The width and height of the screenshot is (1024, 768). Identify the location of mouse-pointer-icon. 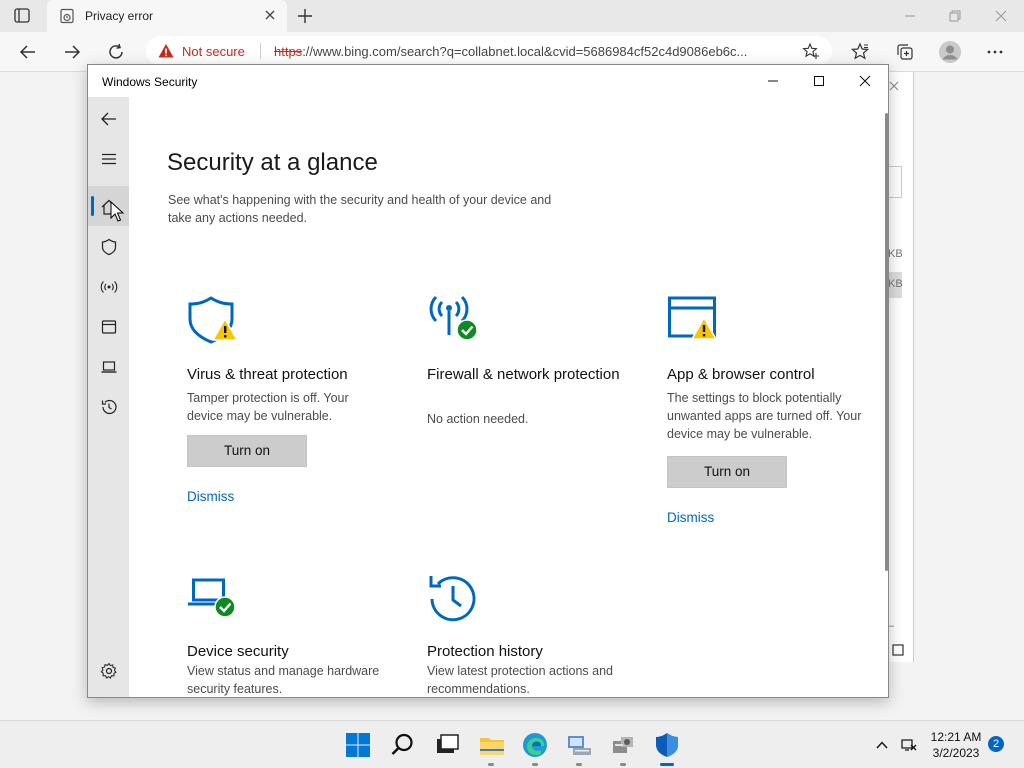
(117, 211).